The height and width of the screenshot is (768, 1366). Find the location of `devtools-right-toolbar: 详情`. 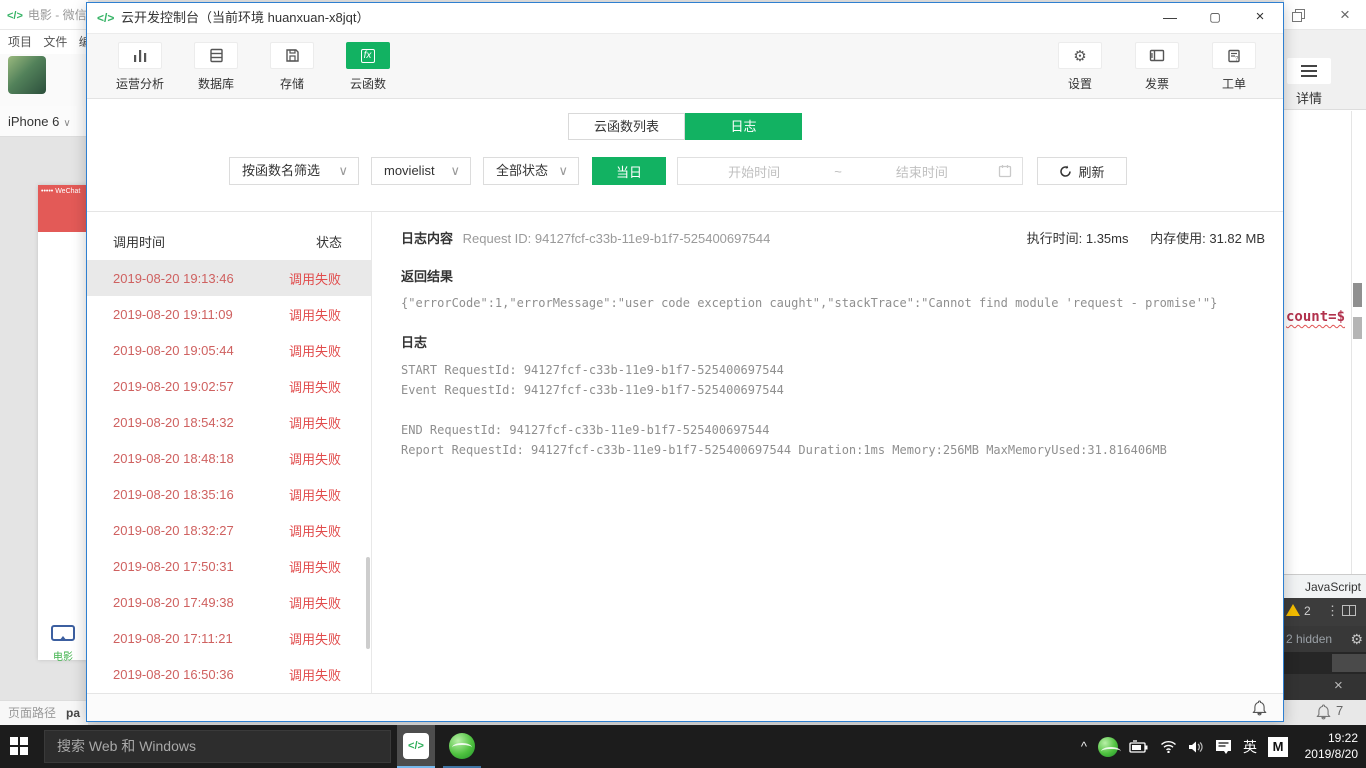

devtools-right-toolbar: 详情 is located at coordinates (1325, 70).